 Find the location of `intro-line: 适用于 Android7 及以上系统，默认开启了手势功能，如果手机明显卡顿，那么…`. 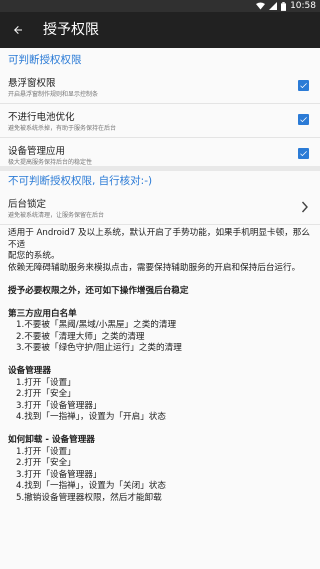

intro-line: 适用于 Android7 及以上系统，默认开启了手势功能，如果手机明显卡顿，那么… is located at coordinates (159, 239).